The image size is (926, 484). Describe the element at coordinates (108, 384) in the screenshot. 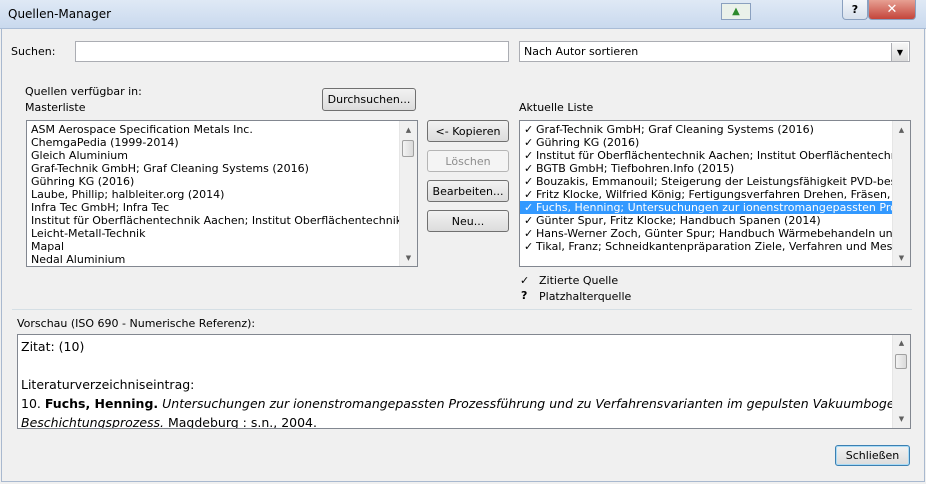

I see `preview-bibliography-heading: Literaturverzeichniseintrag:` at that location.